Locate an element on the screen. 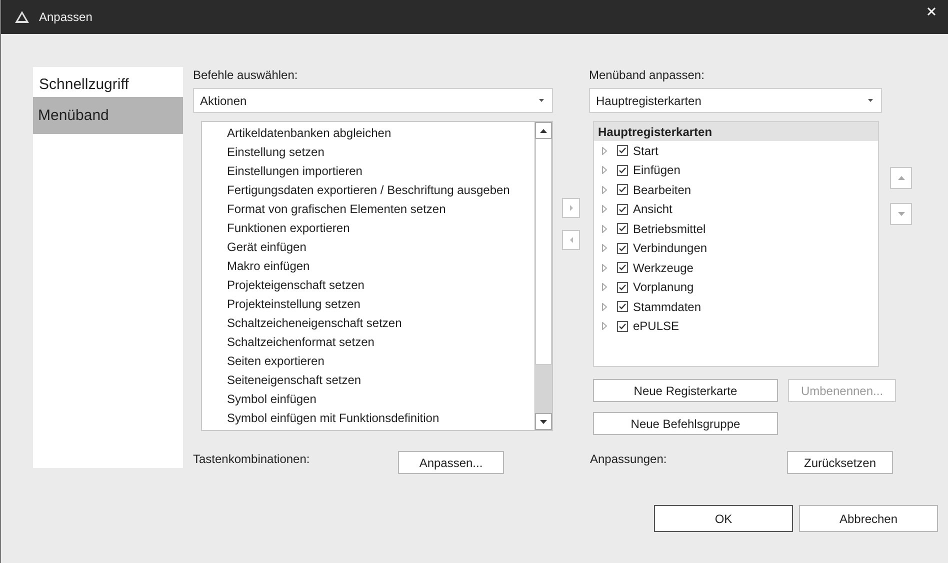  list-item: Schaltzeicheneigenschaft setzen is located at coordinates (380, 323).